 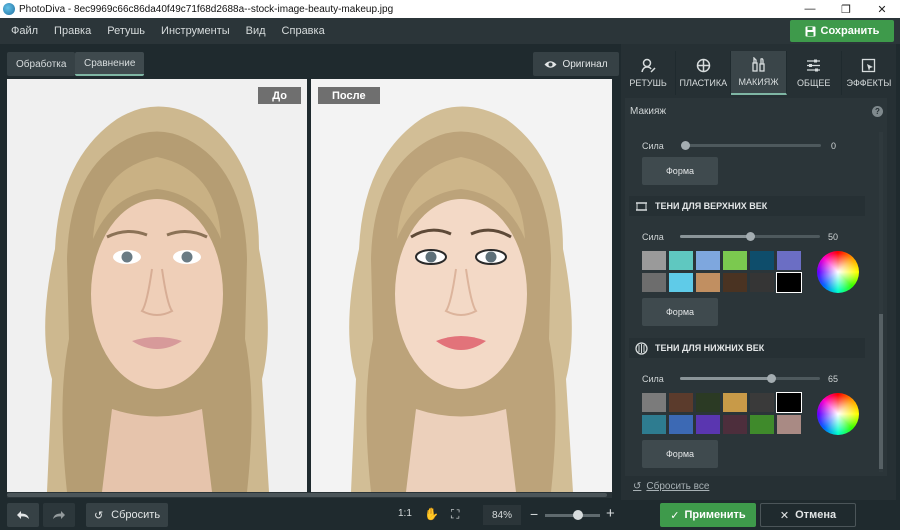 What do you see at coordinates (307, 495) in the screenshot?
I see `horizontal-scroll-thumb` at bounding box center [307, 495].